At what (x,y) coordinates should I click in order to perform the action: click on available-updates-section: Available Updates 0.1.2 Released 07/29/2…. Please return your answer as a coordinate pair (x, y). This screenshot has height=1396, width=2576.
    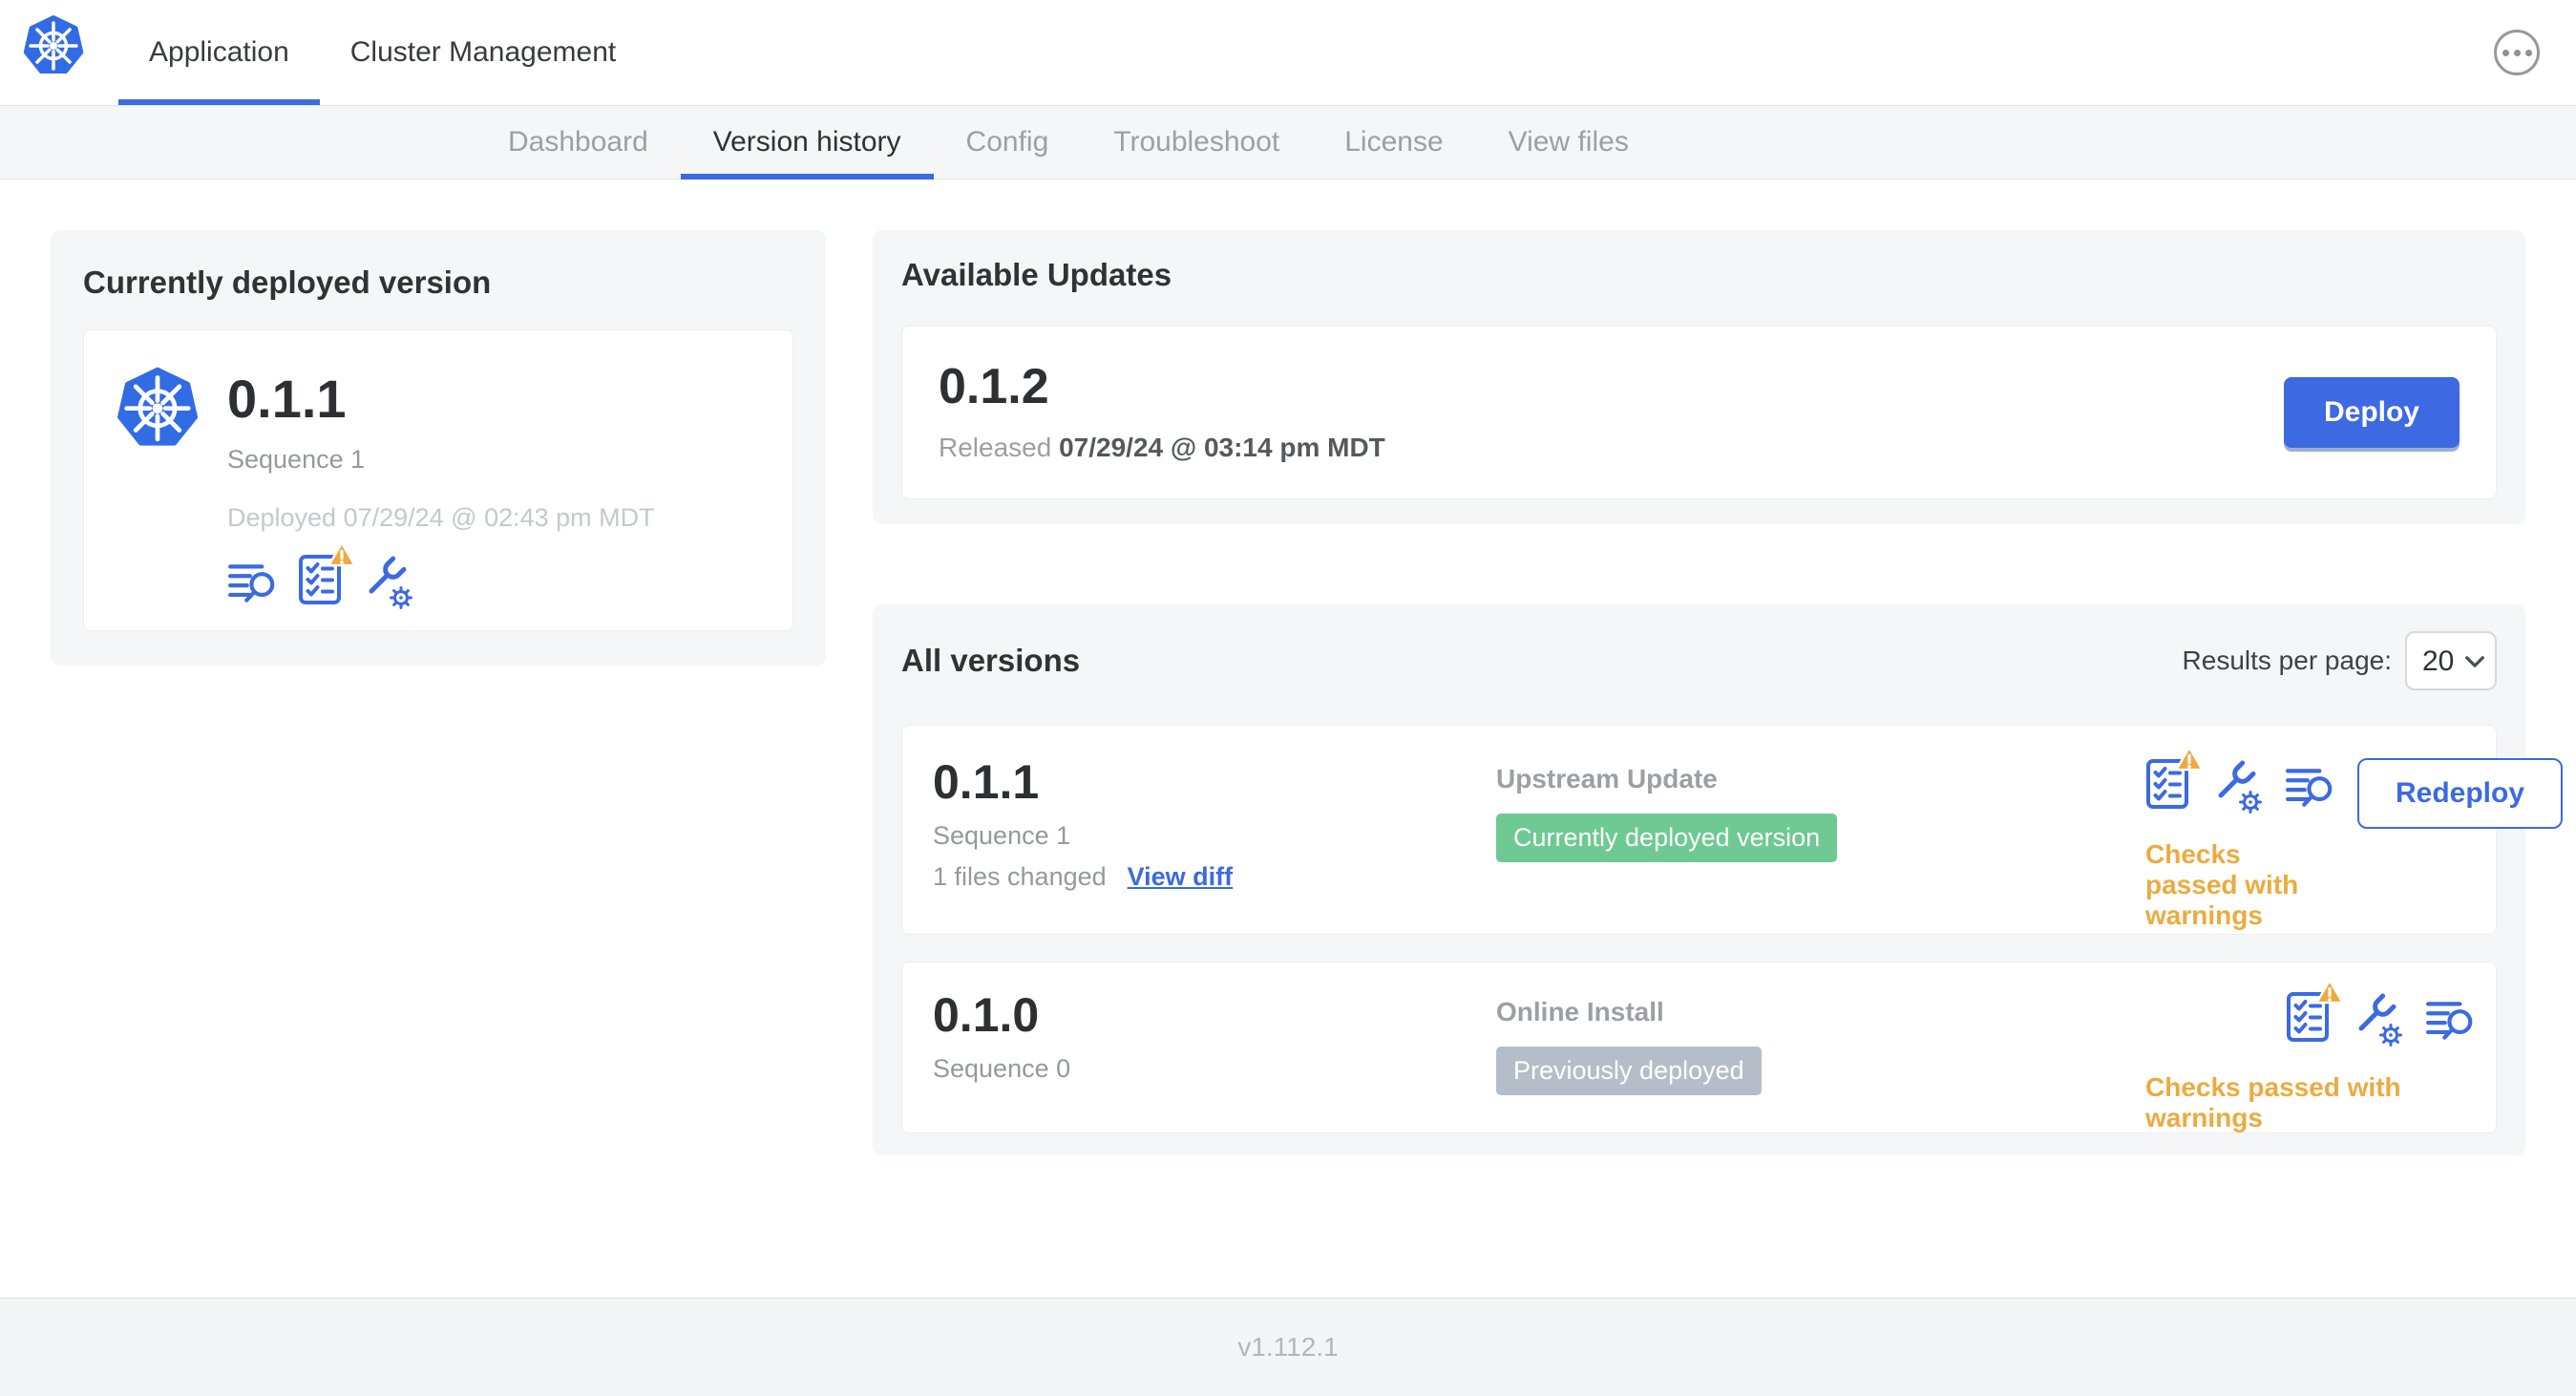
    Looking at the image, I should click on (1699, 377).